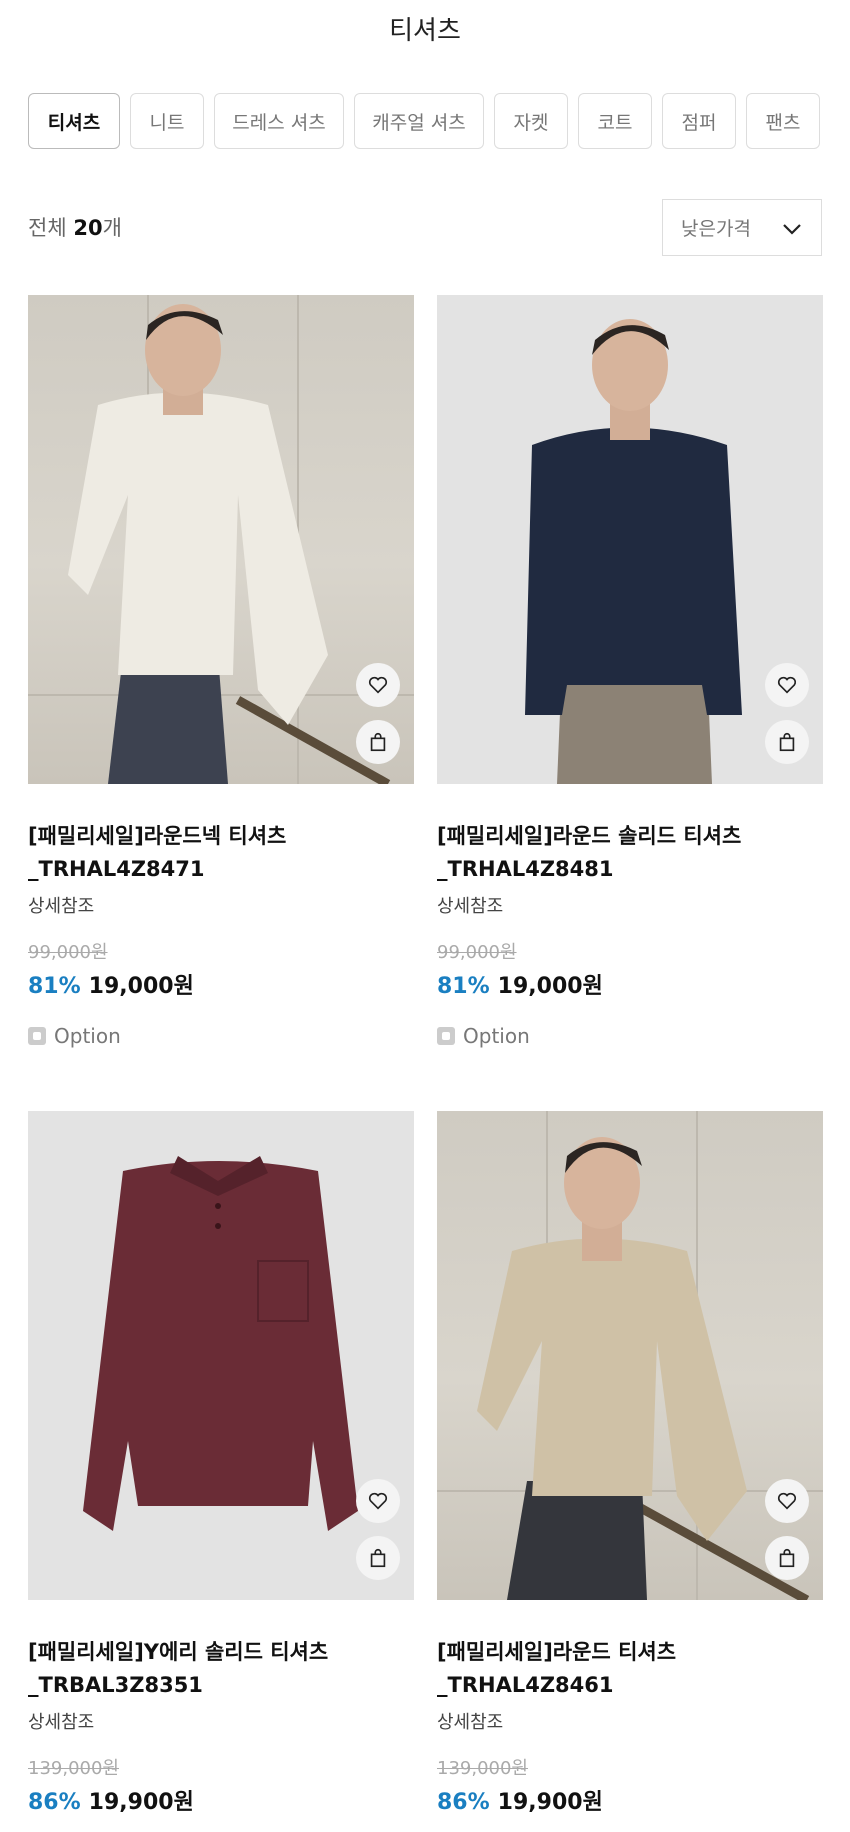  Describe the element at coordinates (699, 121) in the screenshot. I see `tab-jumper: 점퍼` at that location.